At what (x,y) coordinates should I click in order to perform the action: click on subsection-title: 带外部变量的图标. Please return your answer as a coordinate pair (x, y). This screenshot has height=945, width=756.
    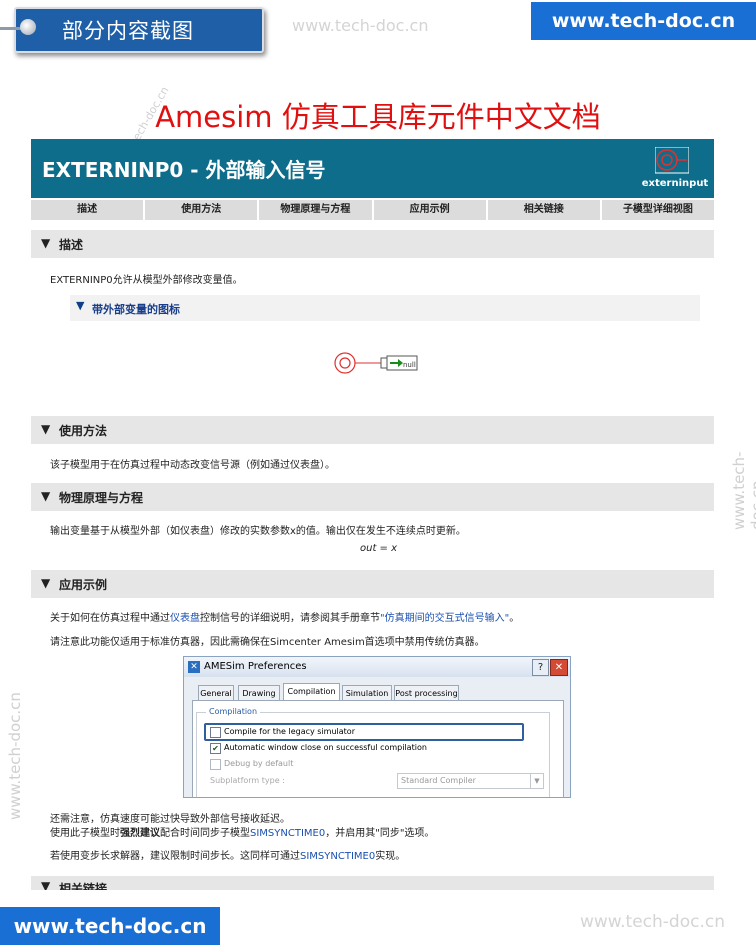
    Looking at the image, I should click on (136, 309).